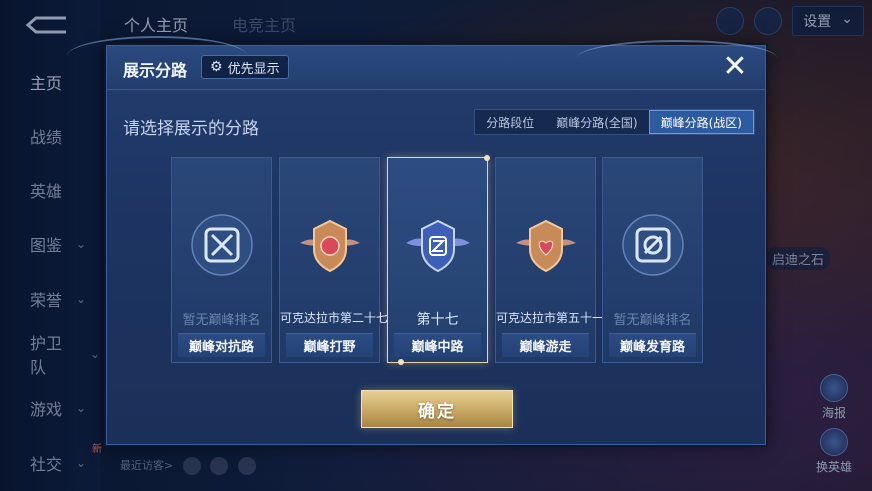 This screenshot has height=491, width=872. I want to click on lane-label: 巅峰发育路, so click(652, 345).